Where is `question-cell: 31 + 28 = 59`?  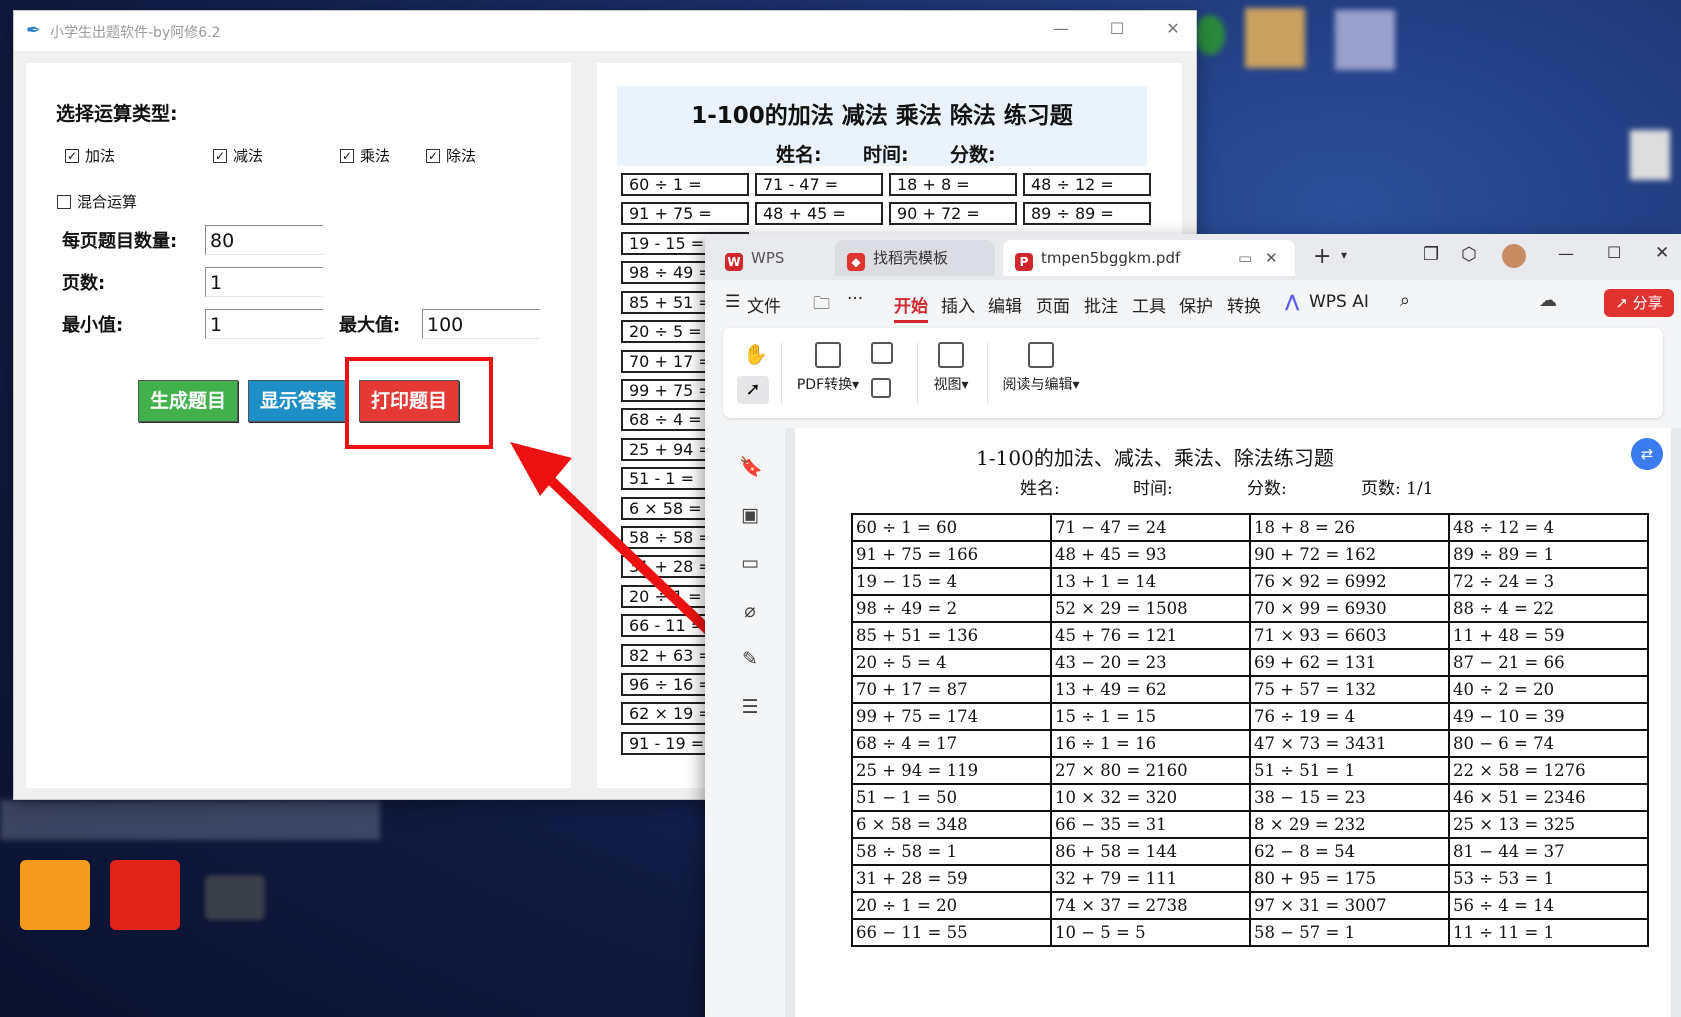 question-cell: 31 + 28 = 59 is located at coordinates (951, 878).